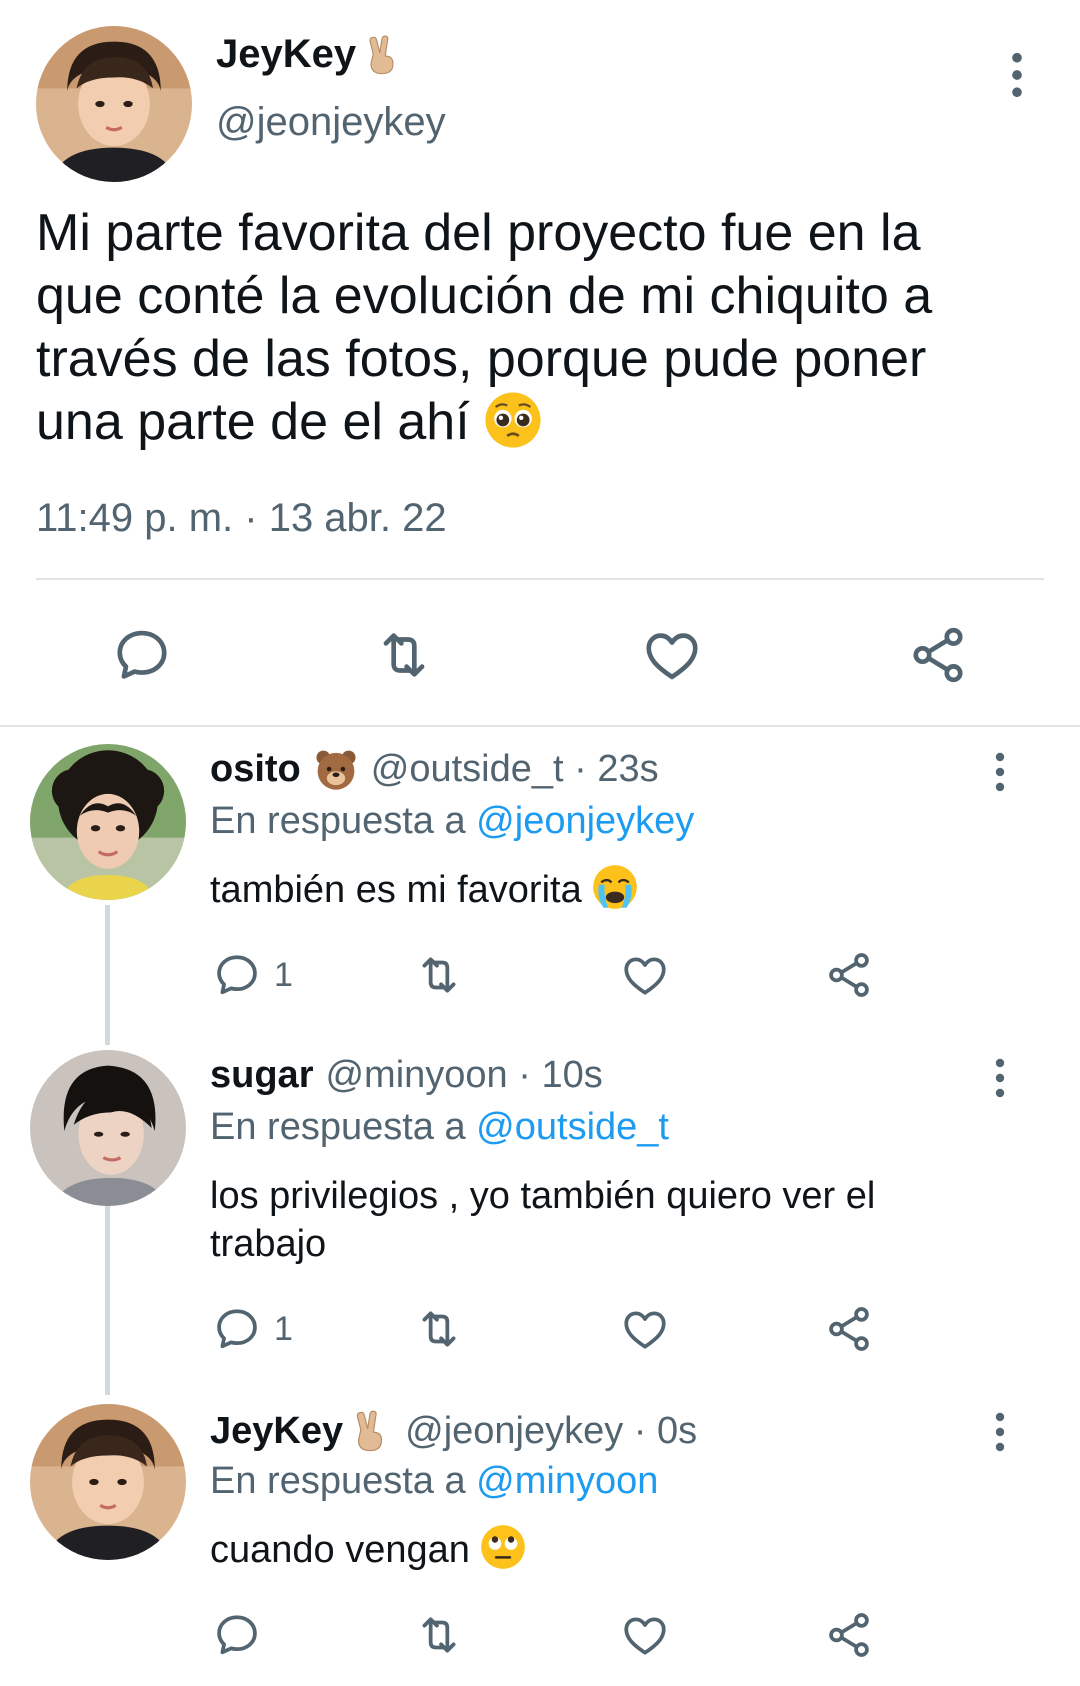 The height and width of the screenshot is (1686, 1080). What do you see at coordinates (424, 889) in the screenshot?
I see `reply-text: también es mi favorita` at bounding box center [424, 889].